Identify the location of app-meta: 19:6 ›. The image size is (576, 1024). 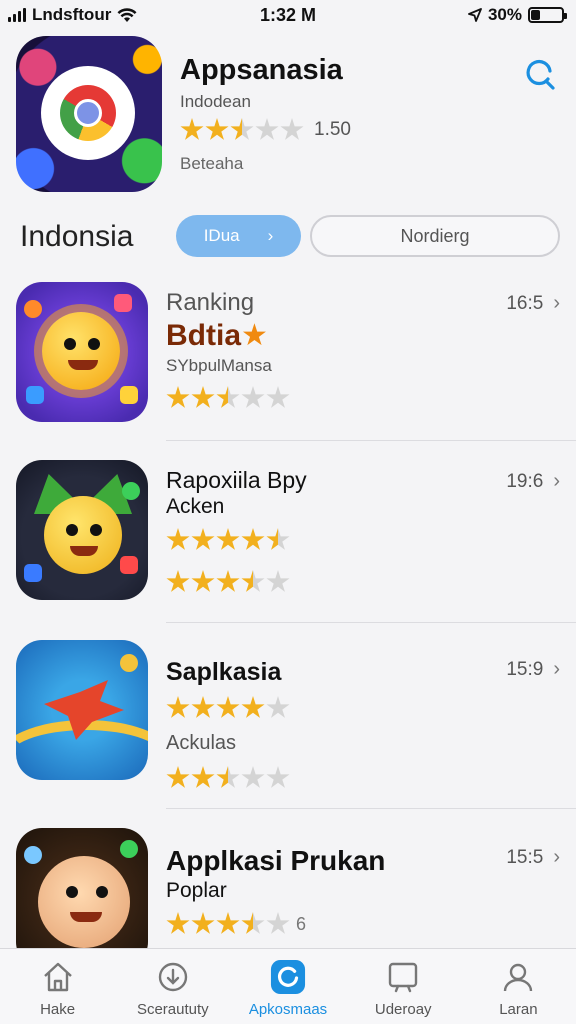
(533, 481).